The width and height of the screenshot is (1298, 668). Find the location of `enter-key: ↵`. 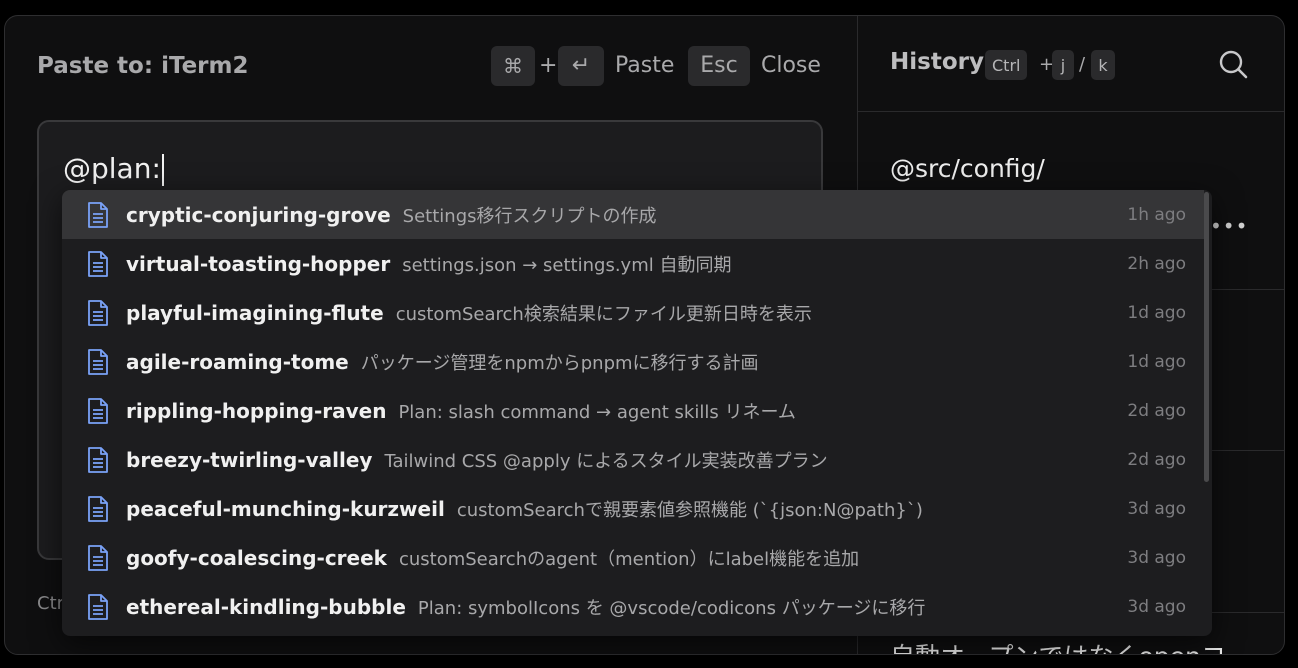

enter-key: ↵ is located at coordinates (581, 66).